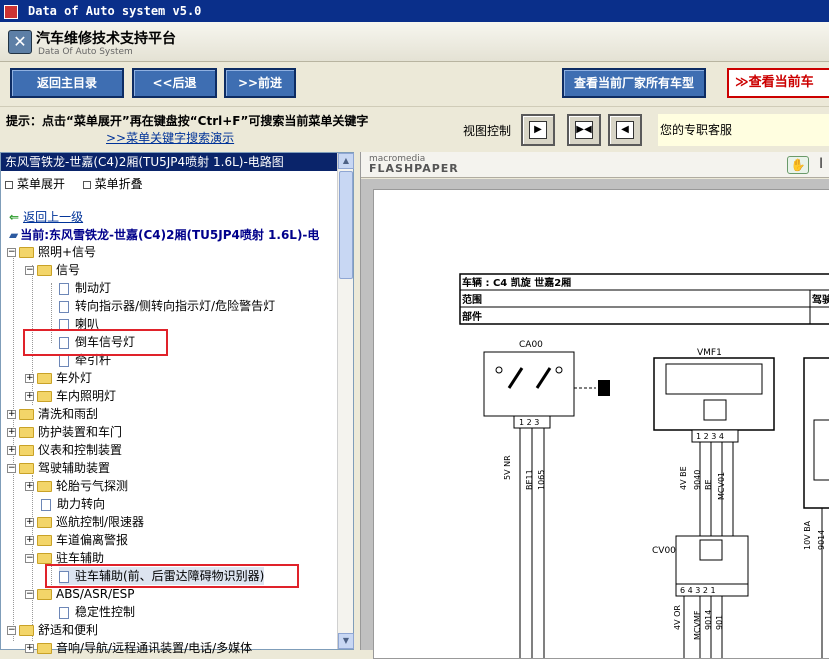 The width and height of the screenshot is (829, 659). What do you see at coordinates (807, 535) in the screenshot?
I see `wire-label: 10V BA` at bounding box center [807, 535].